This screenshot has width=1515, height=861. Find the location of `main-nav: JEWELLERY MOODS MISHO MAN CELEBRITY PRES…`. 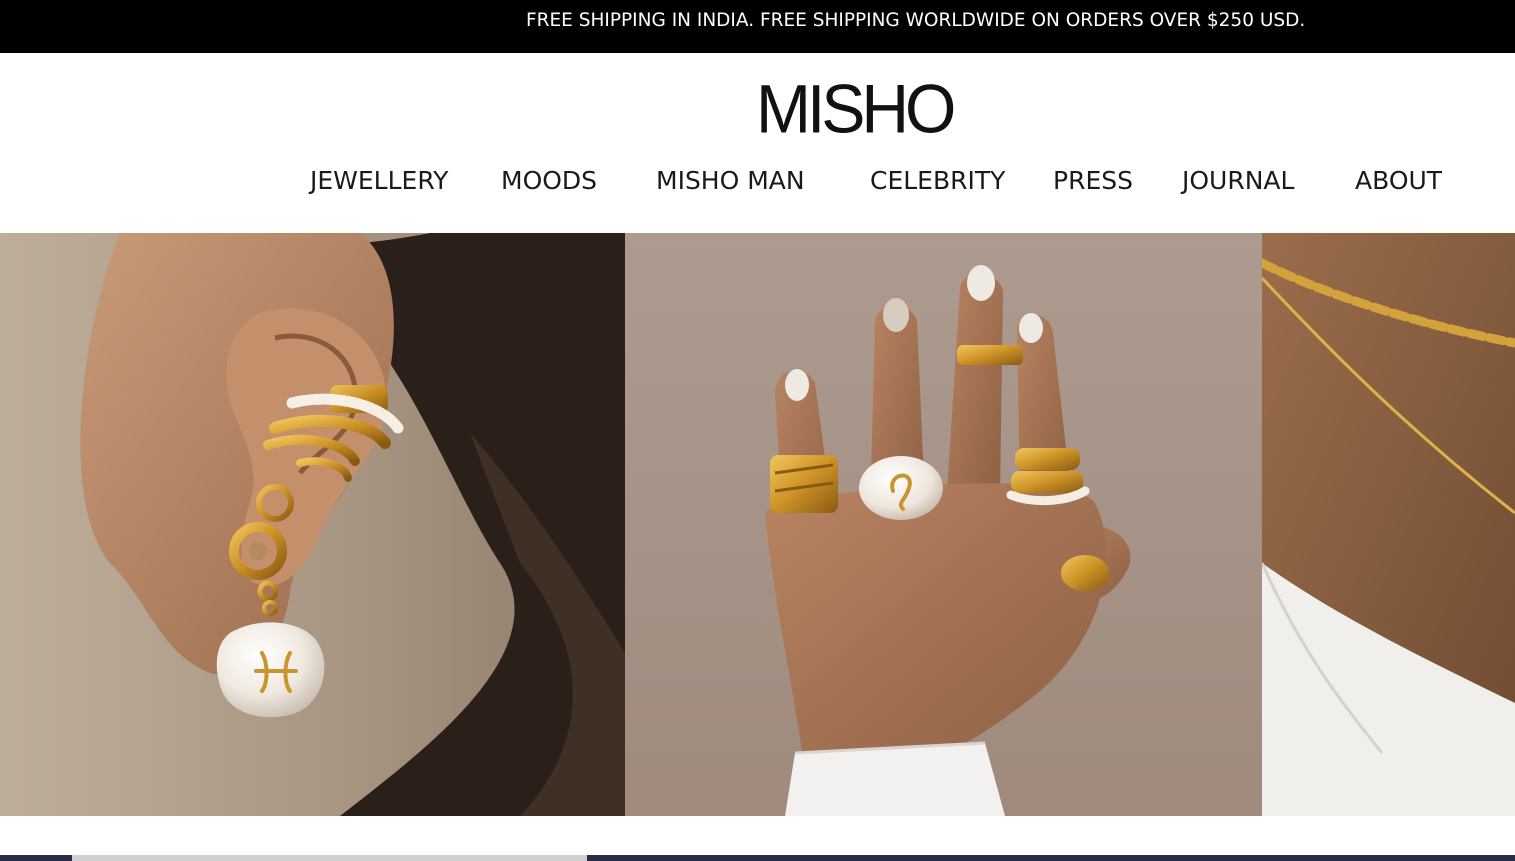

main-nav: JEWELLERY MOODS MISHO MAN CELEBRITY PRES… is located at coordinates (757, 186).